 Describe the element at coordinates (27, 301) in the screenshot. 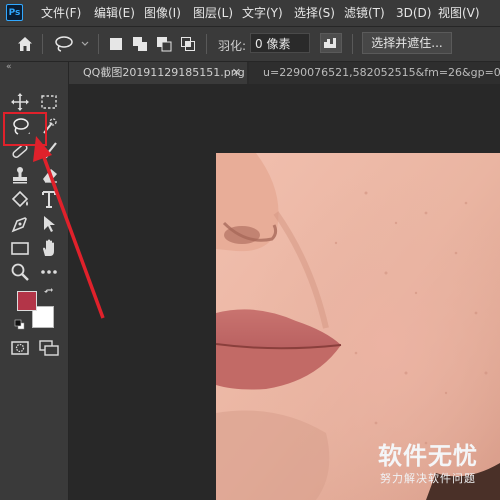

I see `foreground-color-swatch-top` at that location.